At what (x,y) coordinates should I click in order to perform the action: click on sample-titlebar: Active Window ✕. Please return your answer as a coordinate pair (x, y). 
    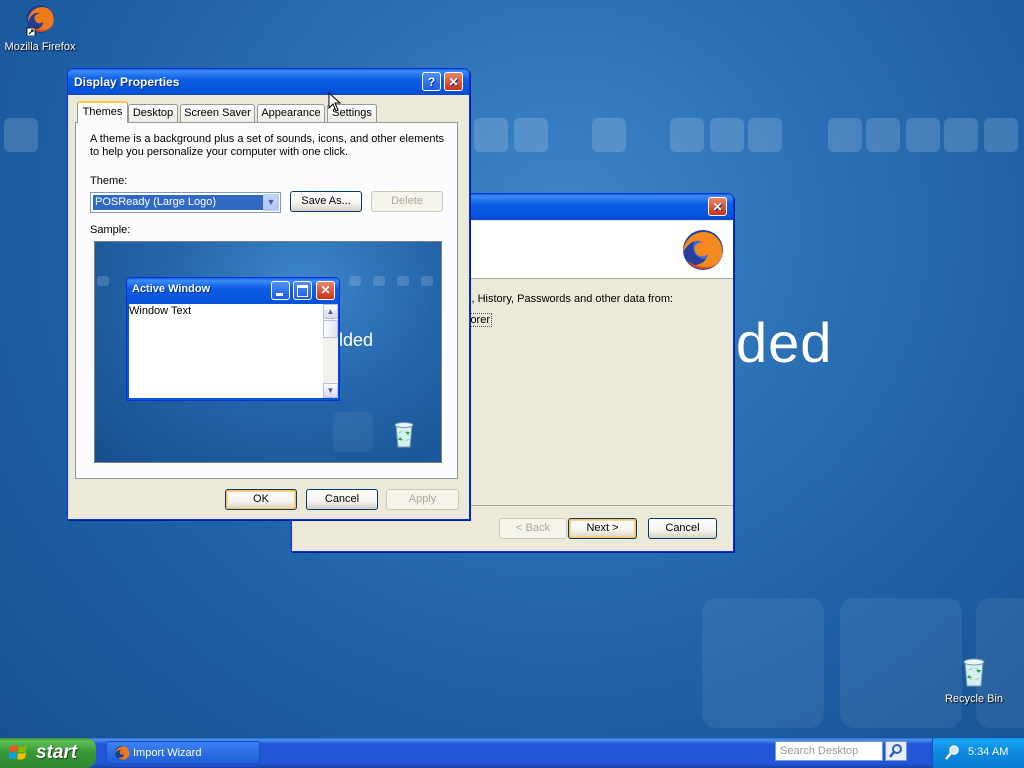
    Looking at the image, I should click on (233, 290).